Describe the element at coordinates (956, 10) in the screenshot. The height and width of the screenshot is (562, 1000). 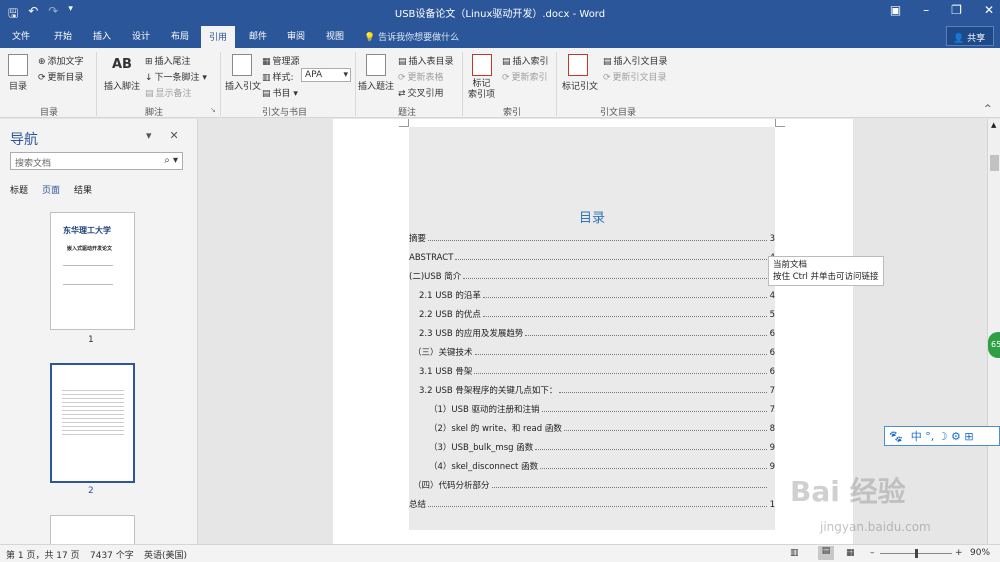
I see `restore-icon: ❐` at that location.